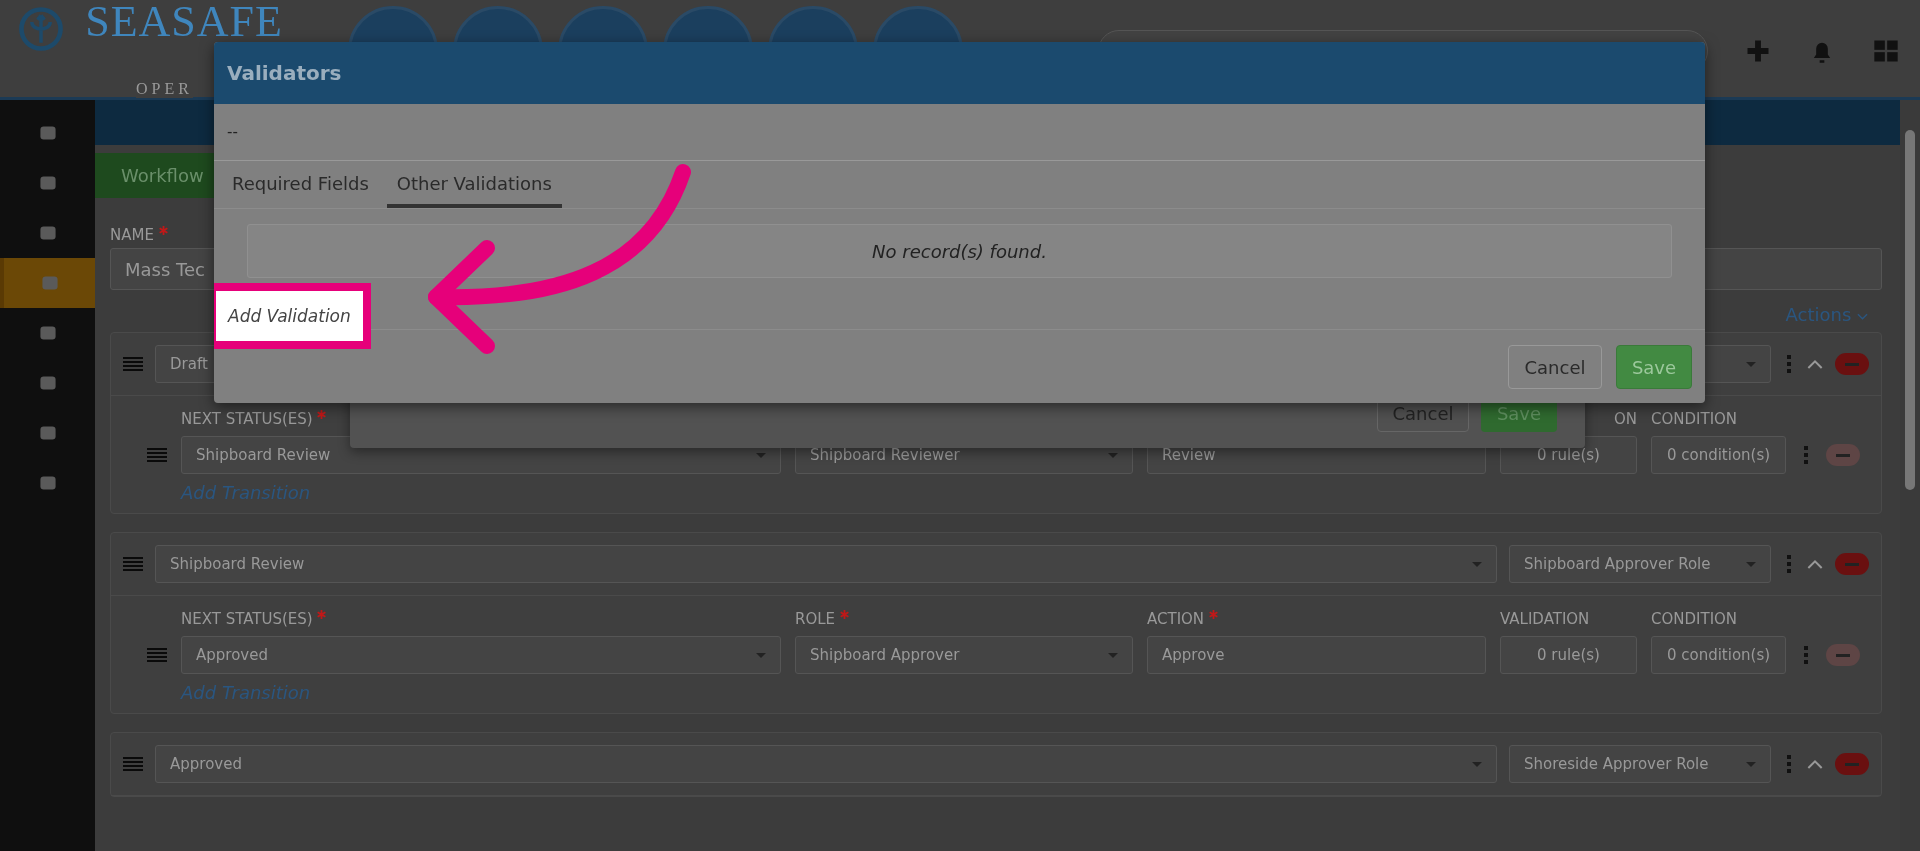 The width and height of the screenshot is (1920, 851). Describe the element at coordinates (822, 619) in the screenshot. I see `field-label: ROLE` at that location.